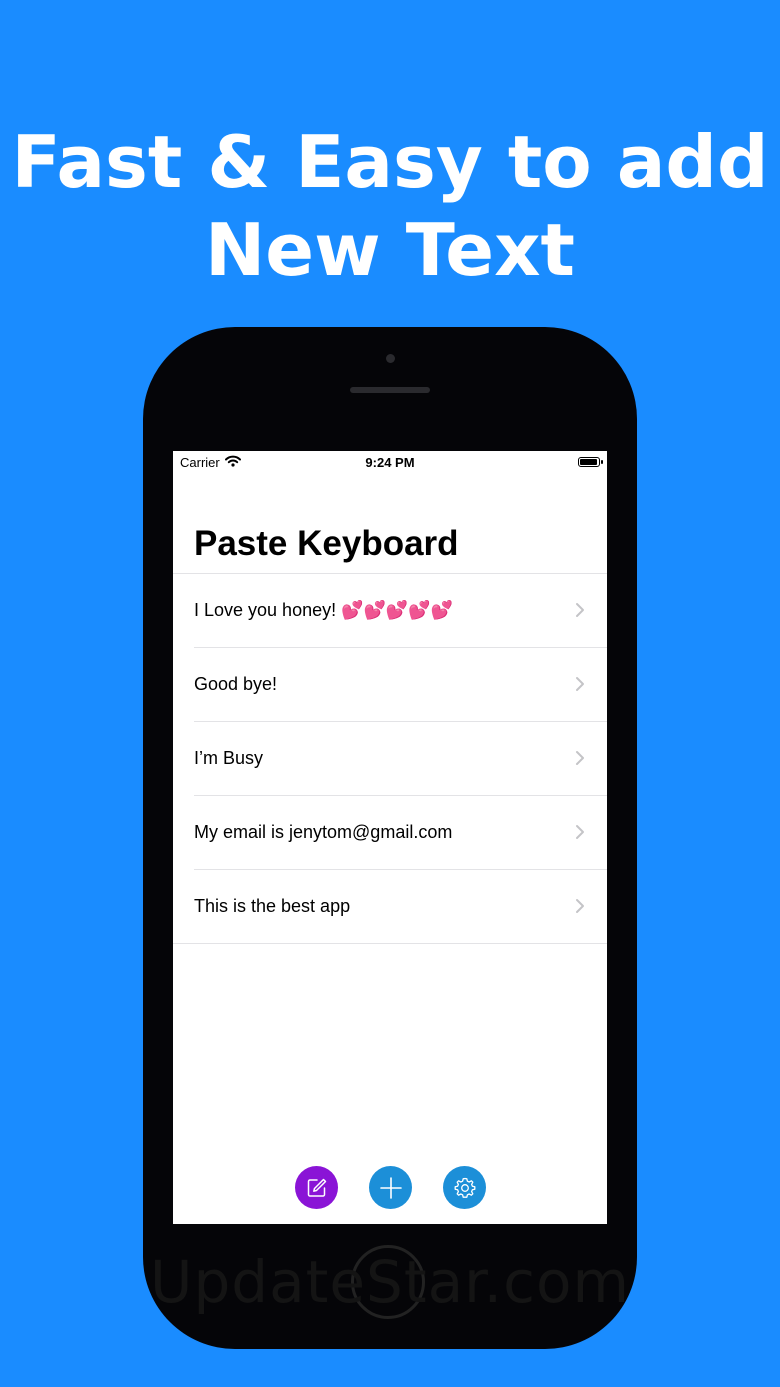 This screenshot has width=780, height=1387. I want to click on list-item: I’m Busy, so click(400, 759).